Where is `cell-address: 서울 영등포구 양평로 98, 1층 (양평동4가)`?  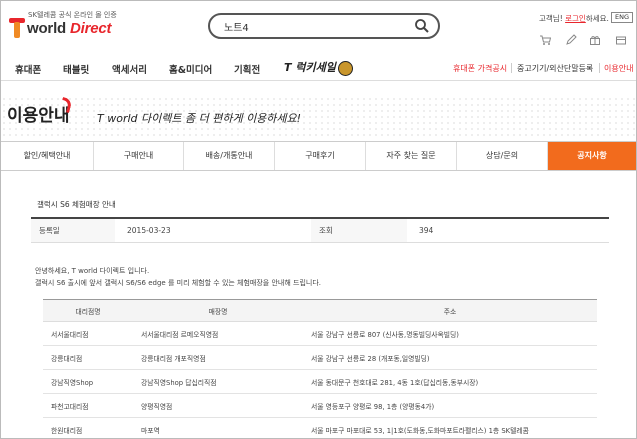
cell-address: 서울 영등포구 양평로 98, 1층 (양평동4가) is located at coordinates (450, 405).